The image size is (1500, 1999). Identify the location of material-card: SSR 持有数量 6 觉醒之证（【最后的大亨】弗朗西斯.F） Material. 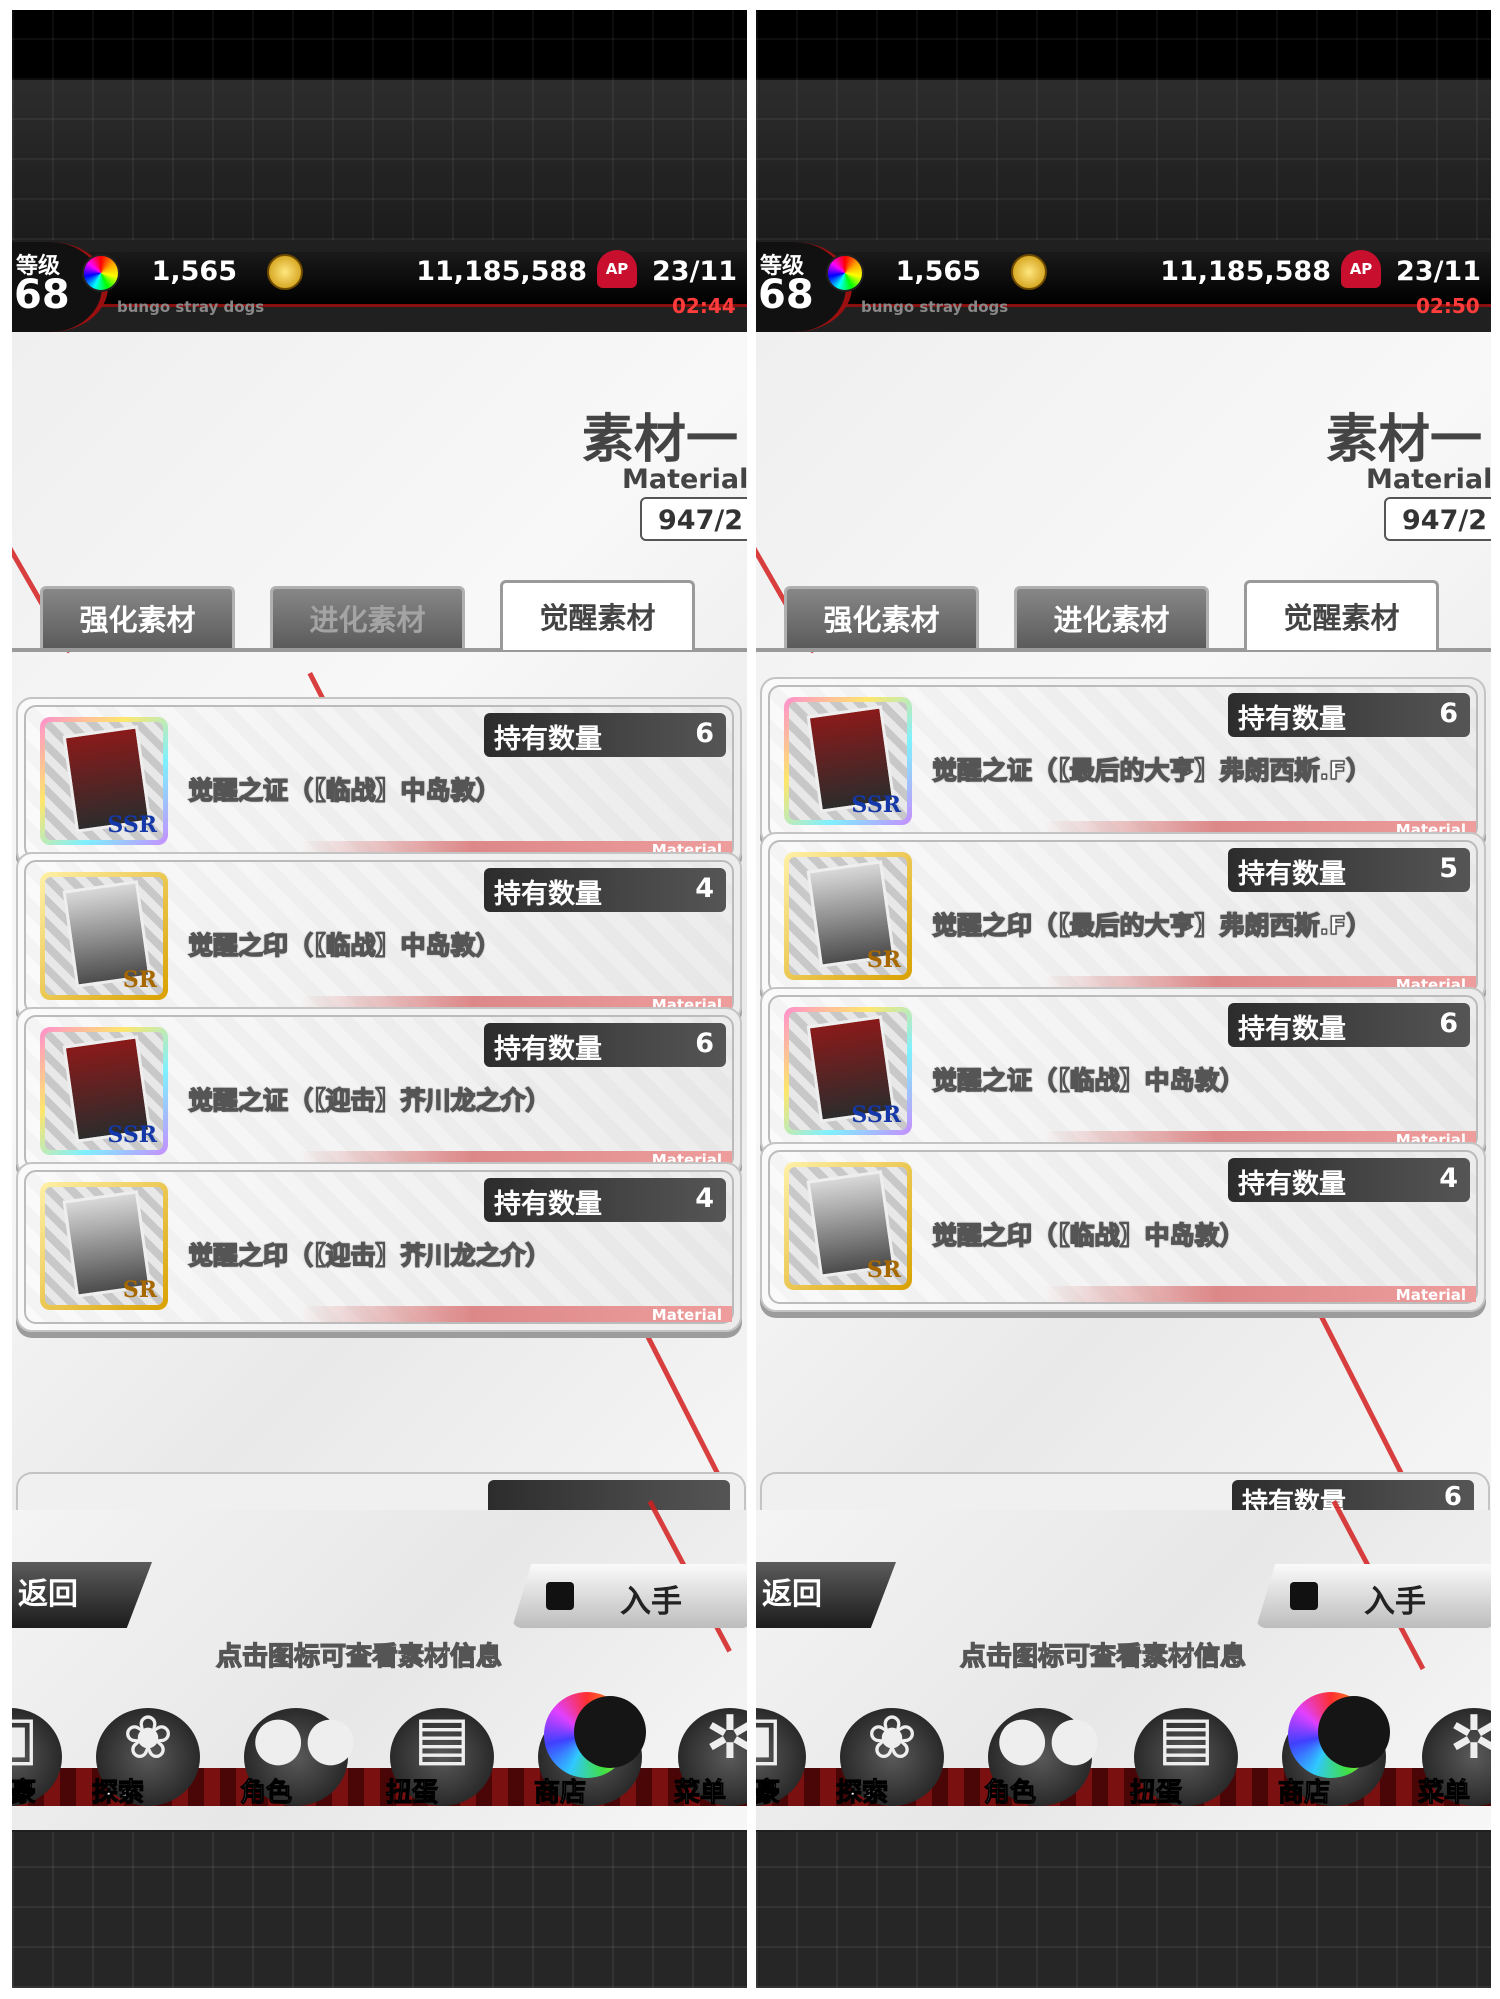
(1123, 762).